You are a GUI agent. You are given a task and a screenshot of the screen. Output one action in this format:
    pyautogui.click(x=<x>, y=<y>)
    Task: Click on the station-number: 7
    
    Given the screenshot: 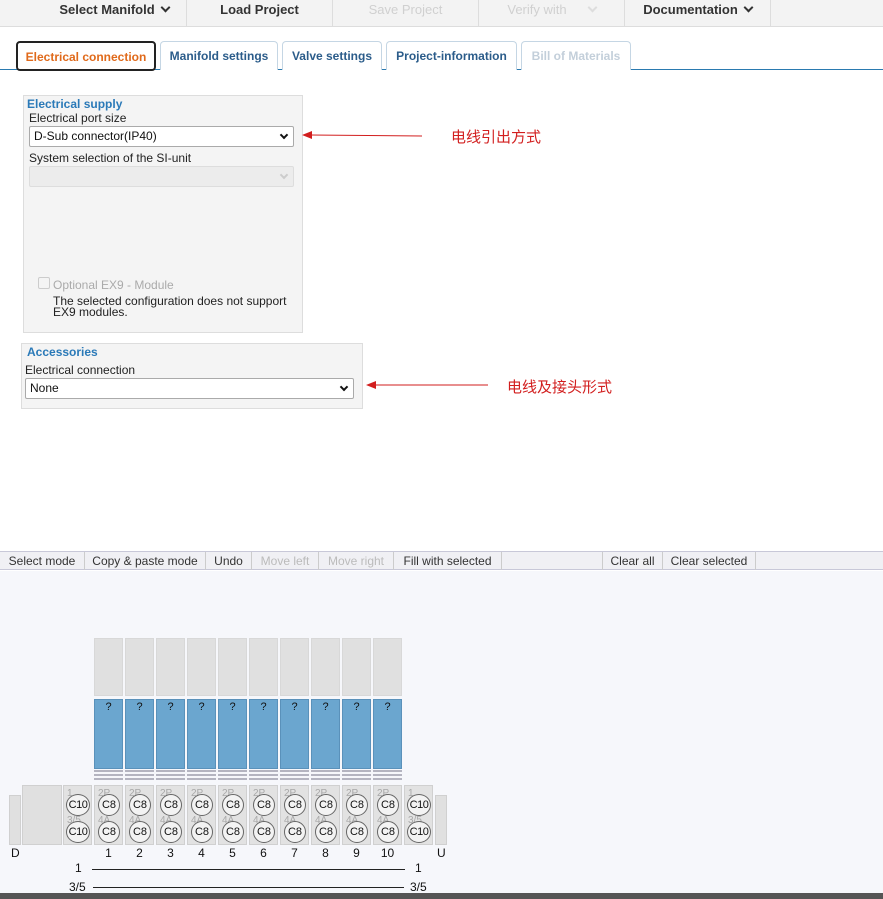 What is the action you would take?
    pyautogui.click(x=294, y=853)
    